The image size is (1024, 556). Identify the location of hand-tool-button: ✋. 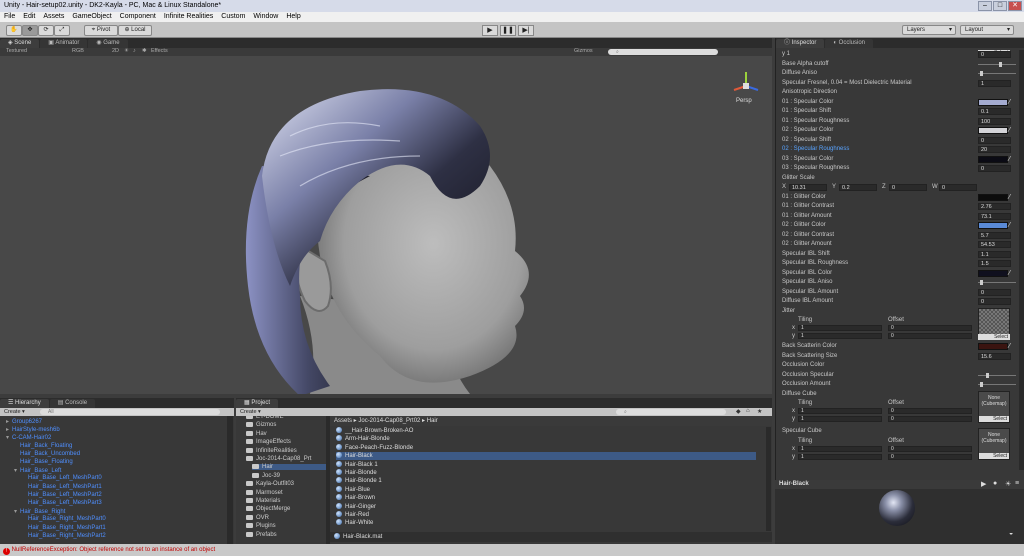
(14, 30).